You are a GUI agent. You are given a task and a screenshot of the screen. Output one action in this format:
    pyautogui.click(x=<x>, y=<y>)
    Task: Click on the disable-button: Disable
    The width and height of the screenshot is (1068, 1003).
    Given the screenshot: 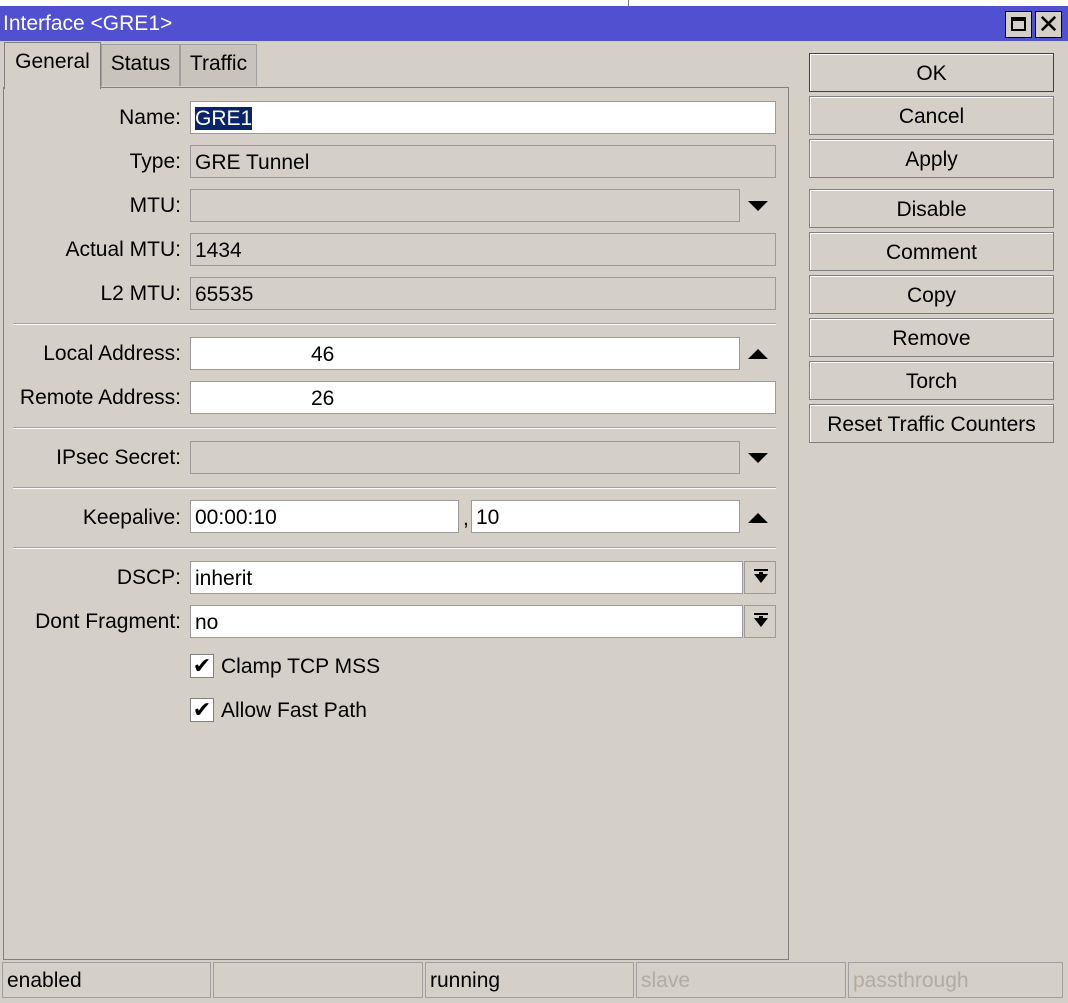 What is the action you would take?
    pyautogui.click(x=931, y=208)
    